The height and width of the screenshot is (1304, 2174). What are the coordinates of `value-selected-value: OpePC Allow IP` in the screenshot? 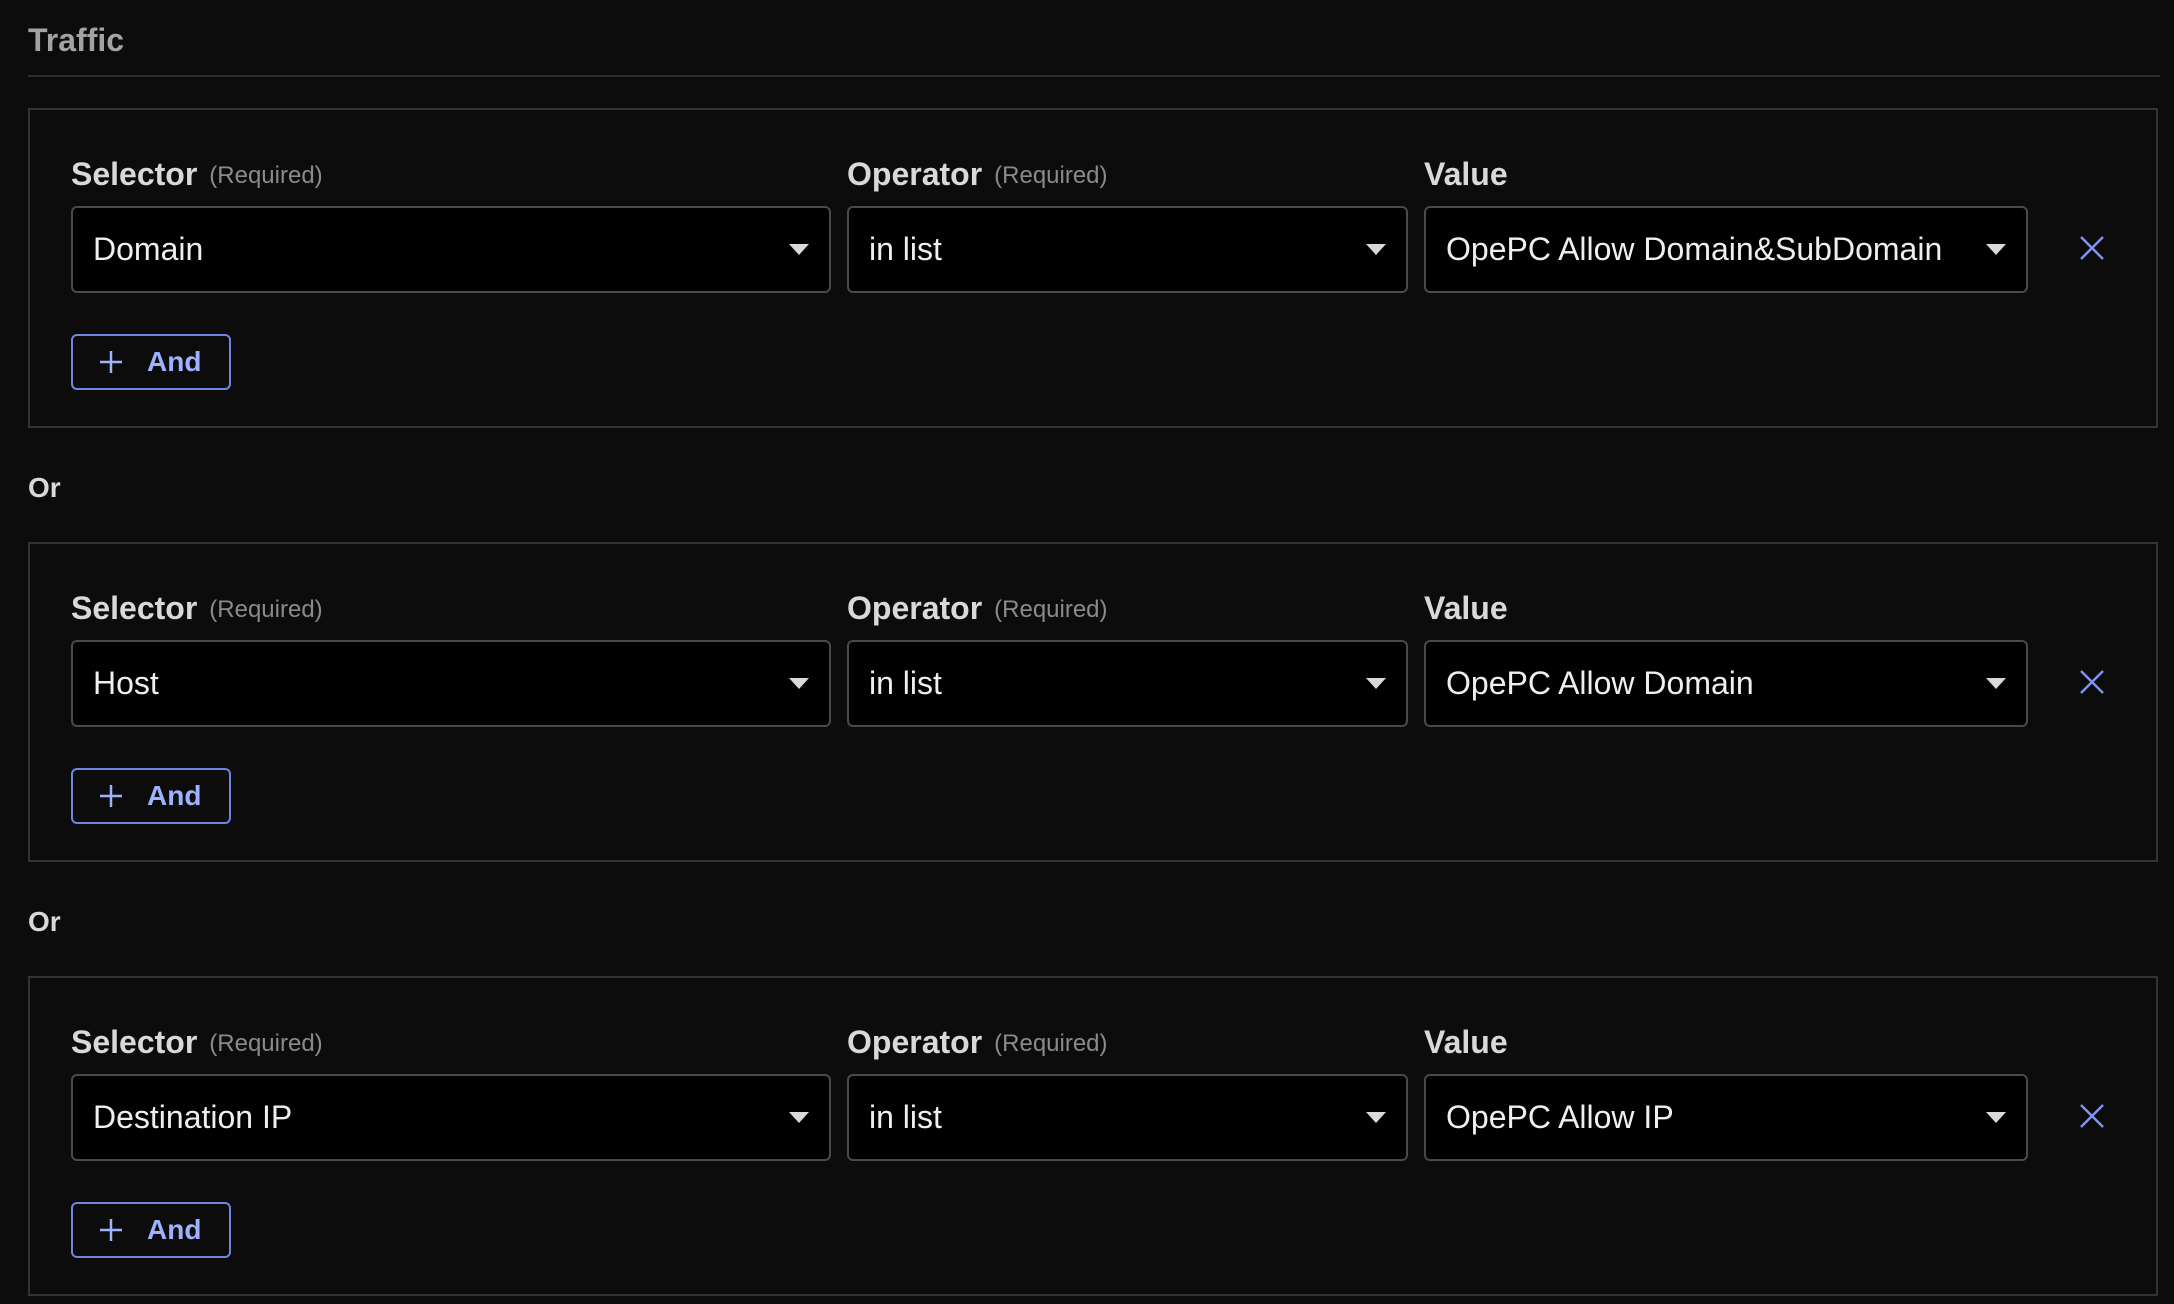 It's located at (1560, 1117).